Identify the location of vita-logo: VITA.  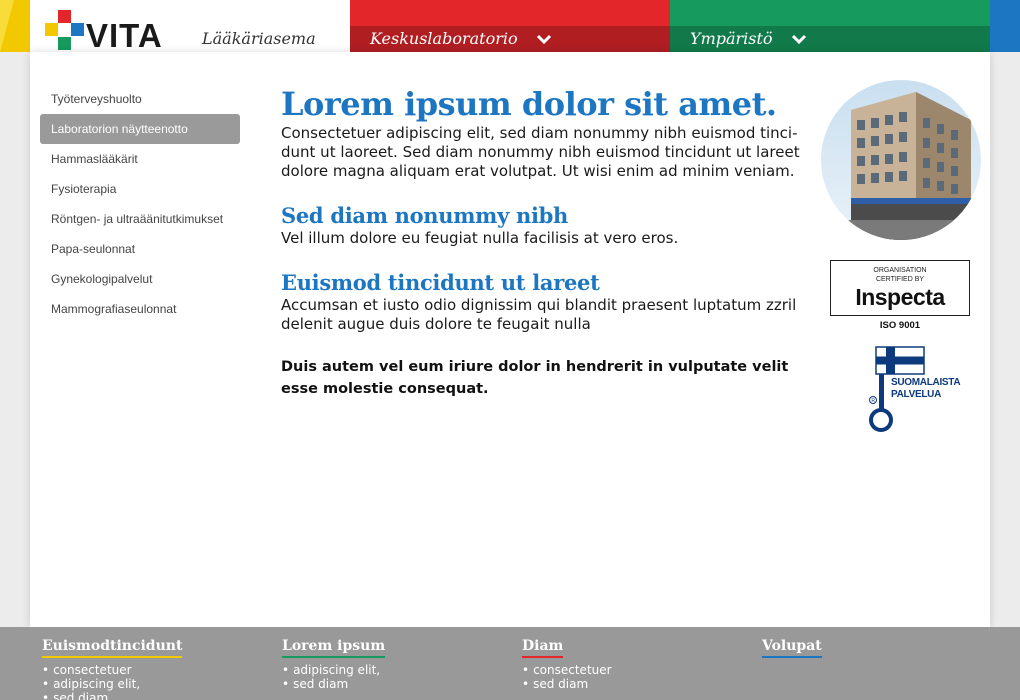
(109, 32).